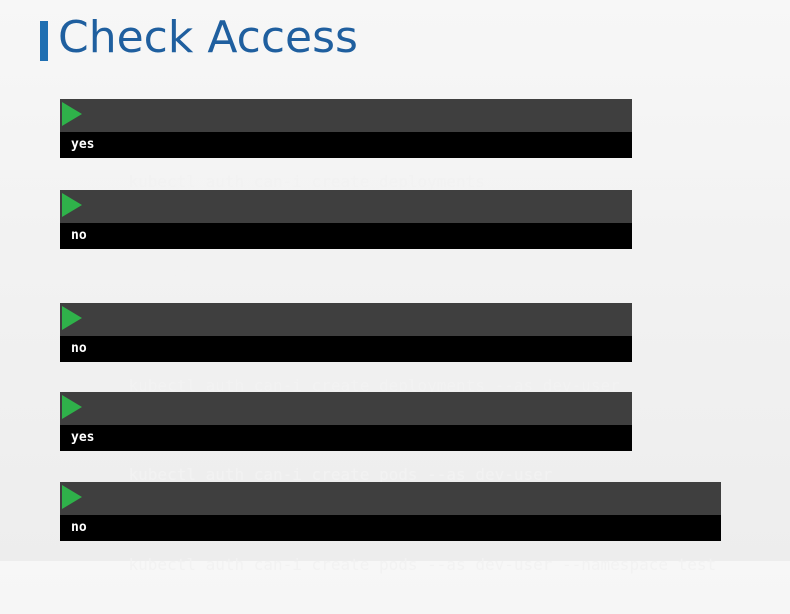 This screenshot has width=790, height=614. I want to click on slide-title: Check Access, so click(208, 37).